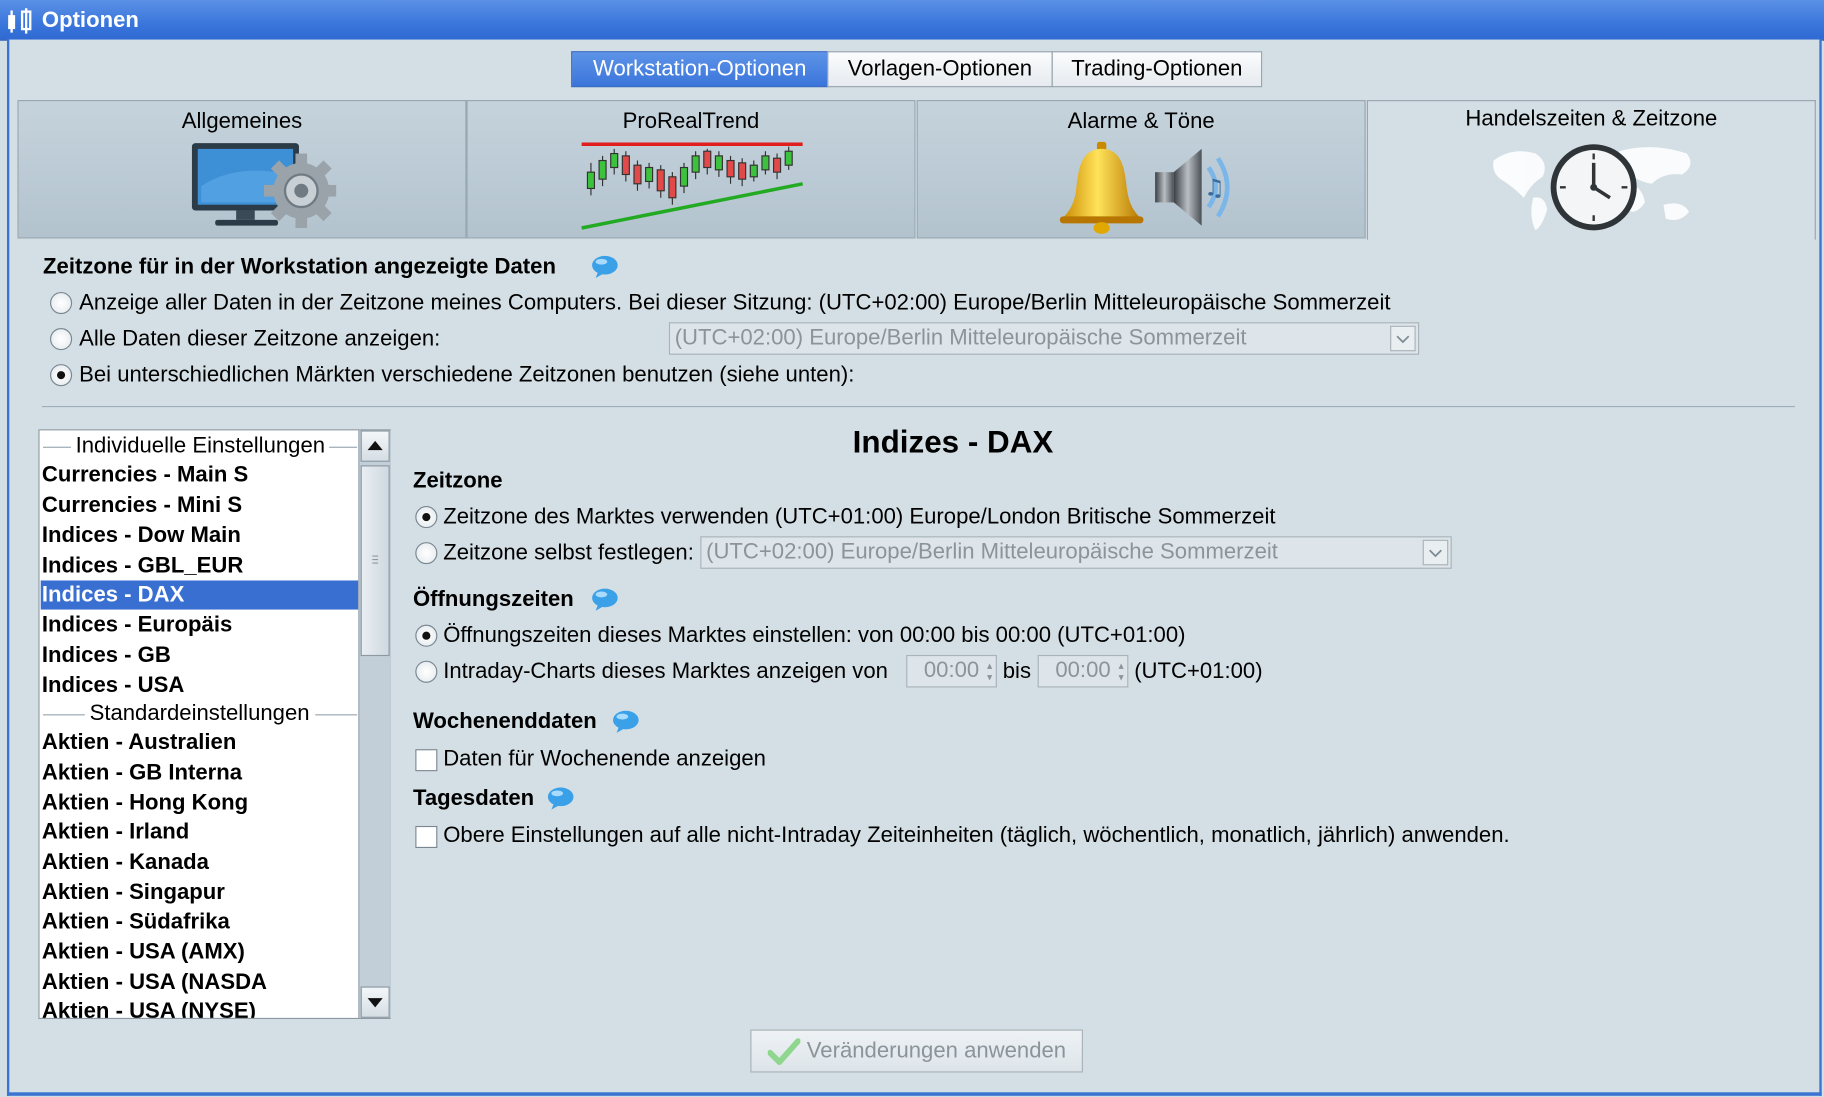 This screenshot has height=1097, width=1824. I want to click on tagesdaten-heading: Tagesdaten, so click(473, 798).